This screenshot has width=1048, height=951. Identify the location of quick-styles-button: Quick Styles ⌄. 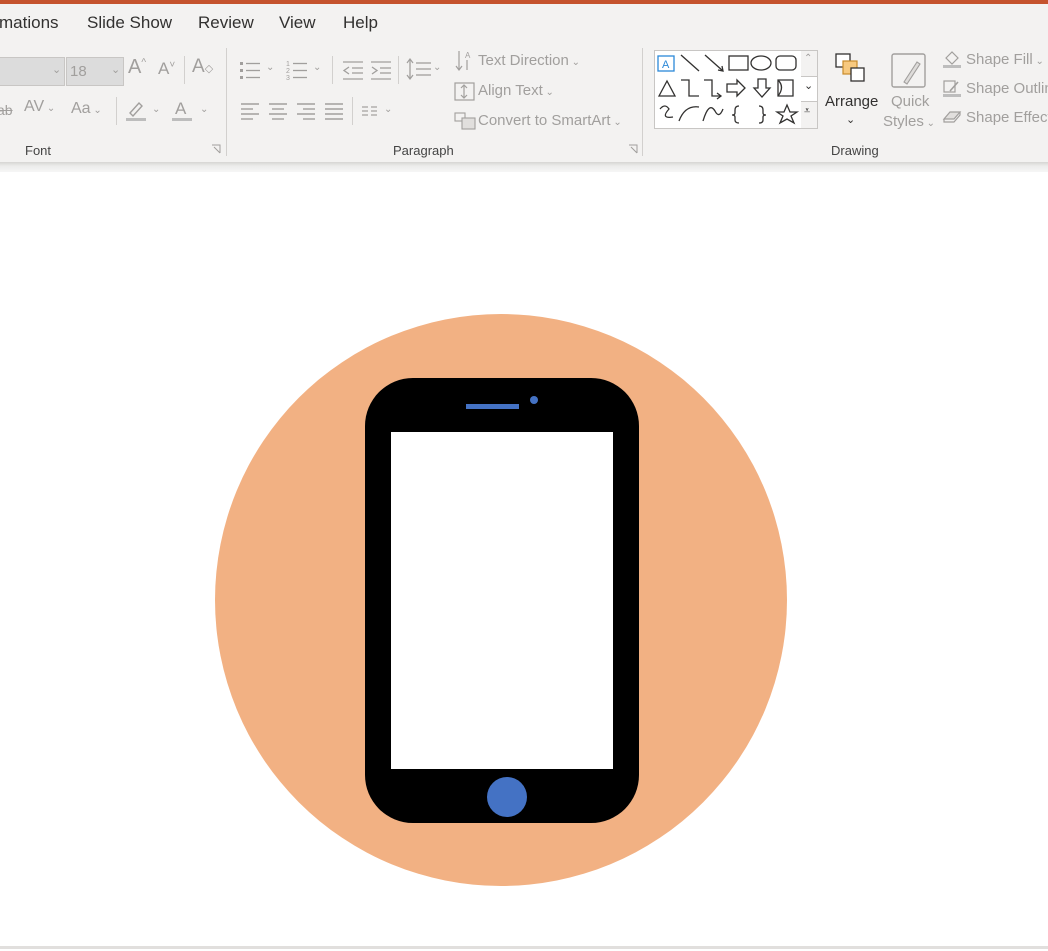
(909, 91).